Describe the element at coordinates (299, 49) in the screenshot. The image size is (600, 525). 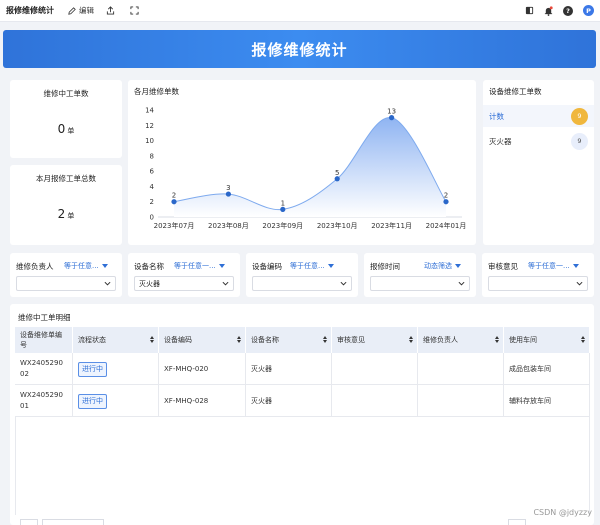
I see `banner-title: 报修维修统计` at that location.